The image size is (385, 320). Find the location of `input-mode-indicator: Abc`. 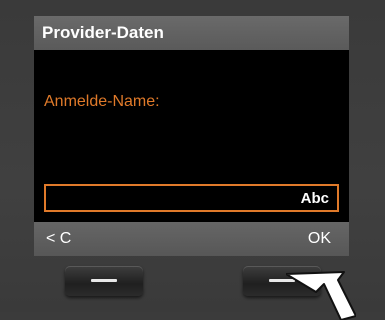

input-mode-indicator: Abc is located at coordinates (314, 198).